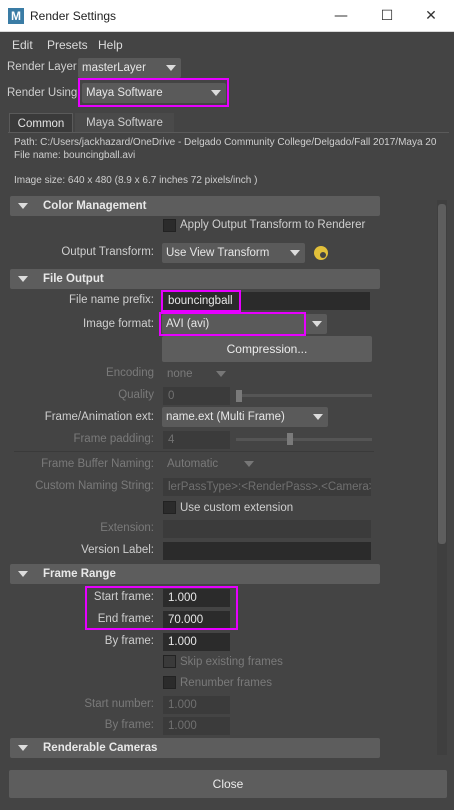 The width and height of the screenshot is (454, 810). What do you see at coordinates (231, 662) in the screenshot?
I see `skip-existing-label: Skip existing frames` at bounding box center [231, 662].